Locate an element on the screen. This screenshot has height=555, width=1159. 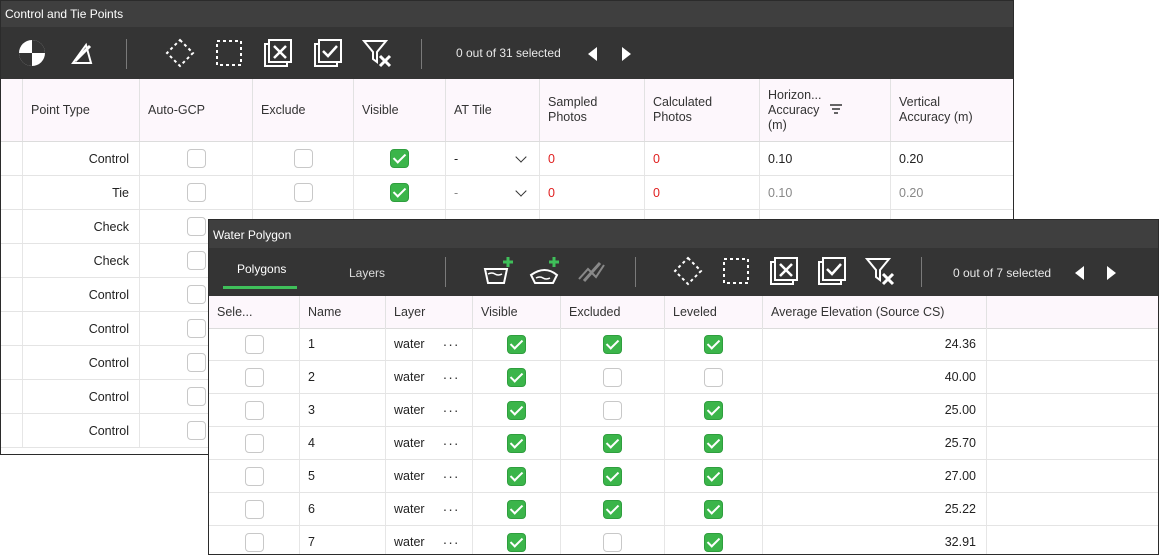
col-exclude: Exclude is located at coordinates (303, 110).